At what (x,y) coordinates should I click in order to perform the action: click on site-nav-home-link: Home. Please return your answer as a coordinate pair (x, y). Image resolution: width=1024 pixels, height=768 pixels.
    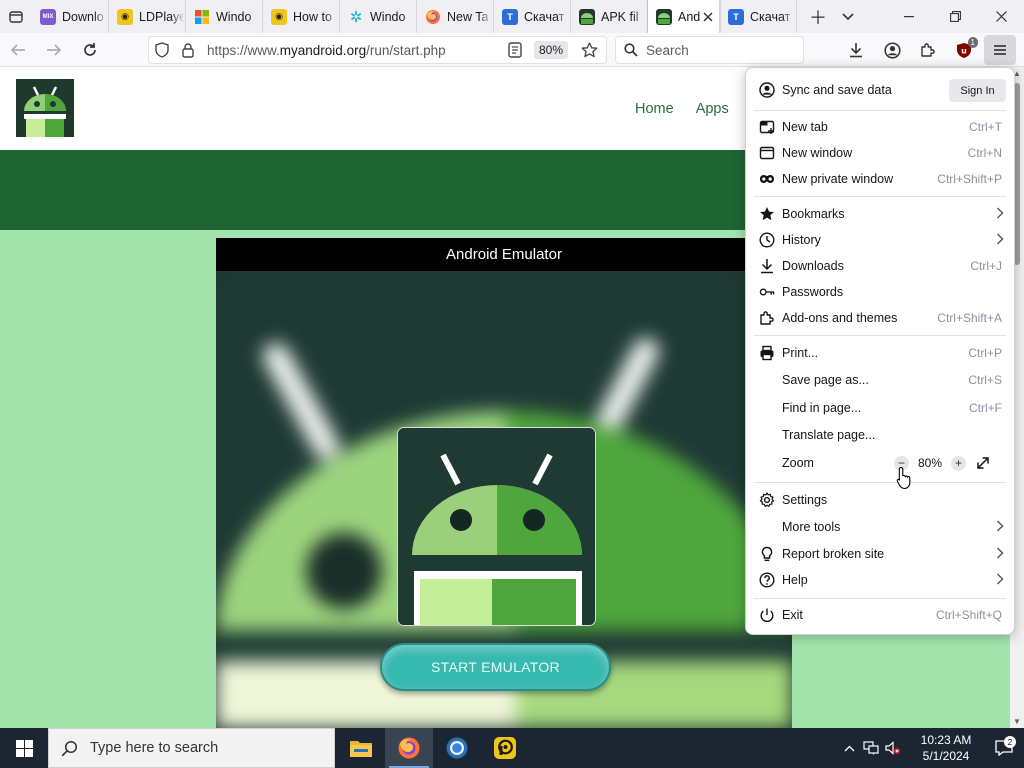
    Looking at the image, I should click on (654, 109).